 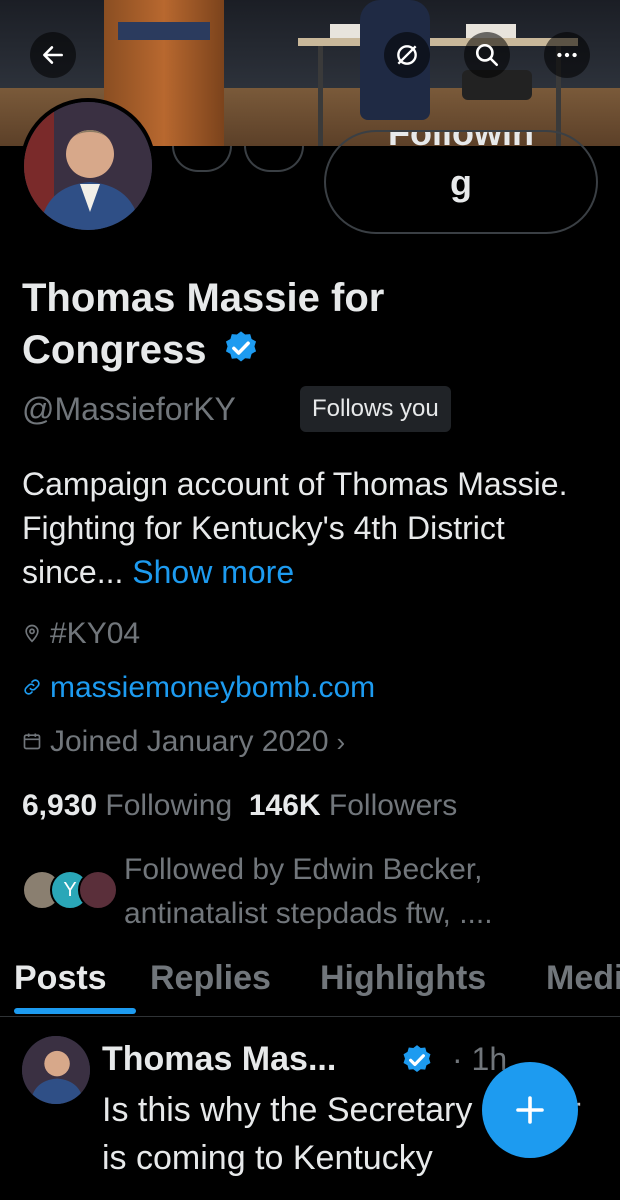 I want to click on grok-icon, so click(x=407, y=55).